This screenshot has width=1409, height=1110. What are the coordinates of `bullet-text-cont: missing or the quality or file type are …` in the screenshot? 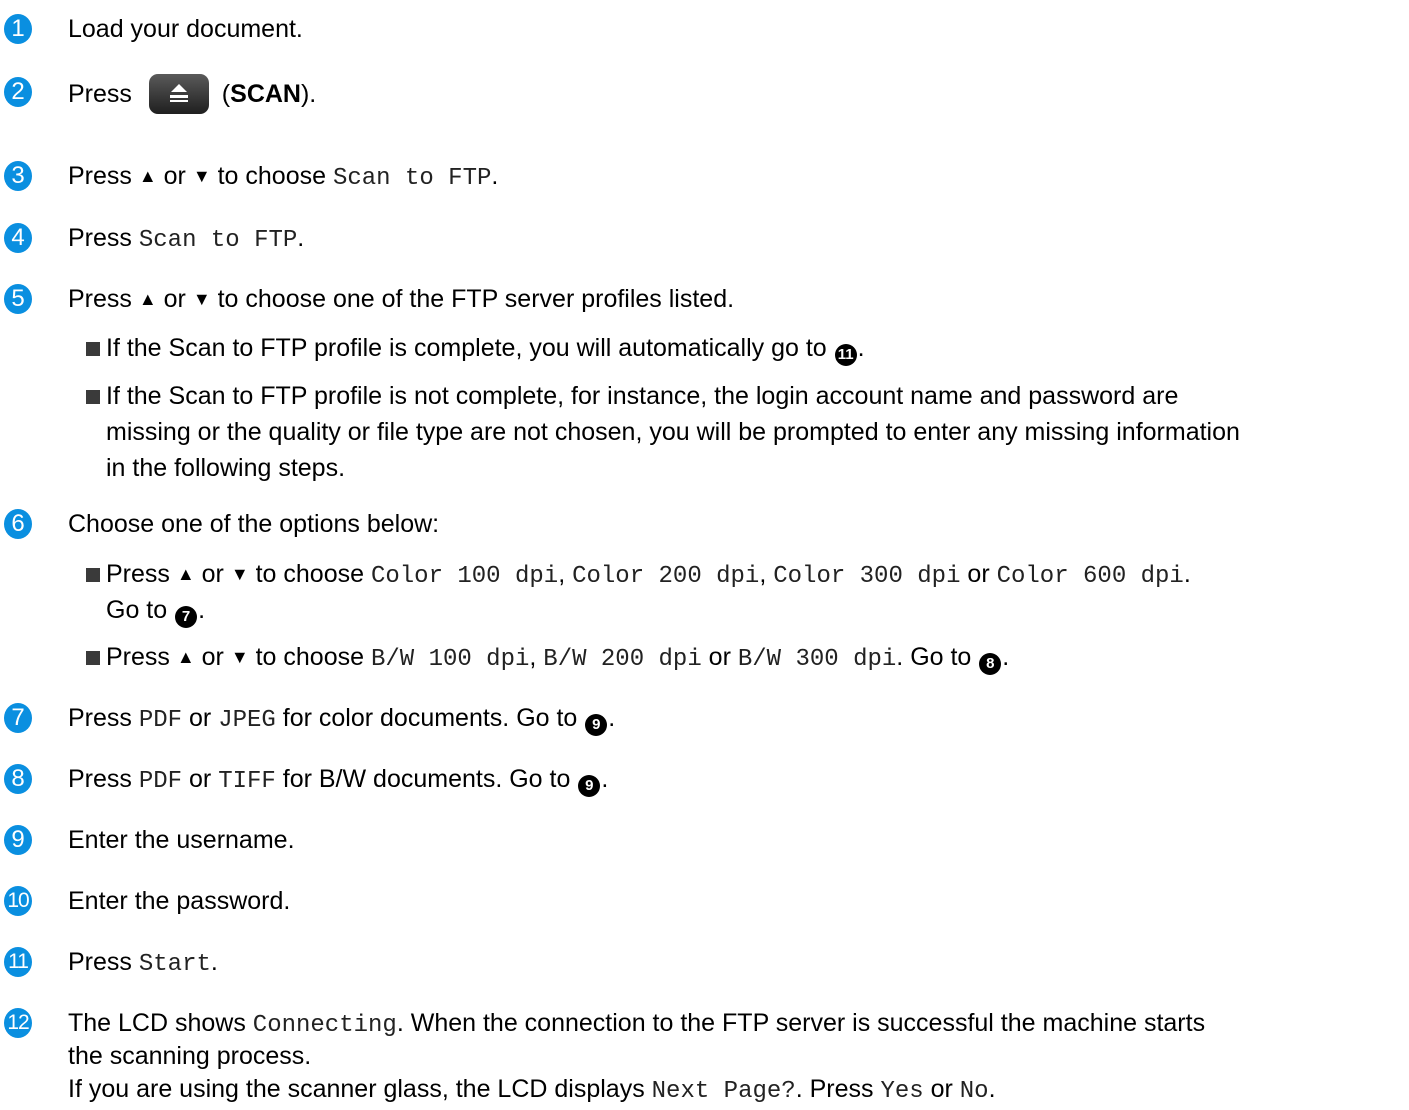 It's located at (673, 432).